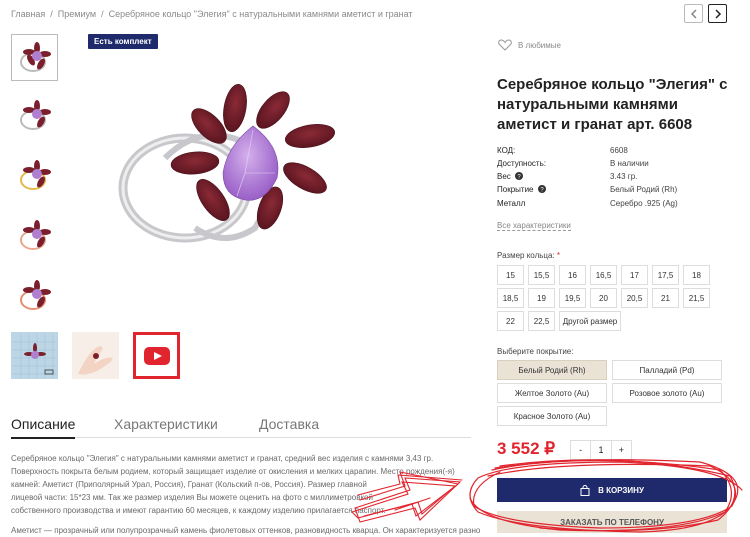  I want to click on all-characteristics-link: Все характеристики, so click(534, 226).